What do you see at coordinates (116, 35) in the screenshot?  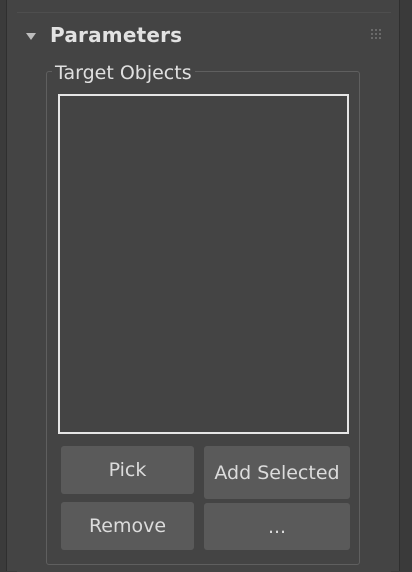 I see `rollout-title: Parameters` at bounding box center [116, 35].